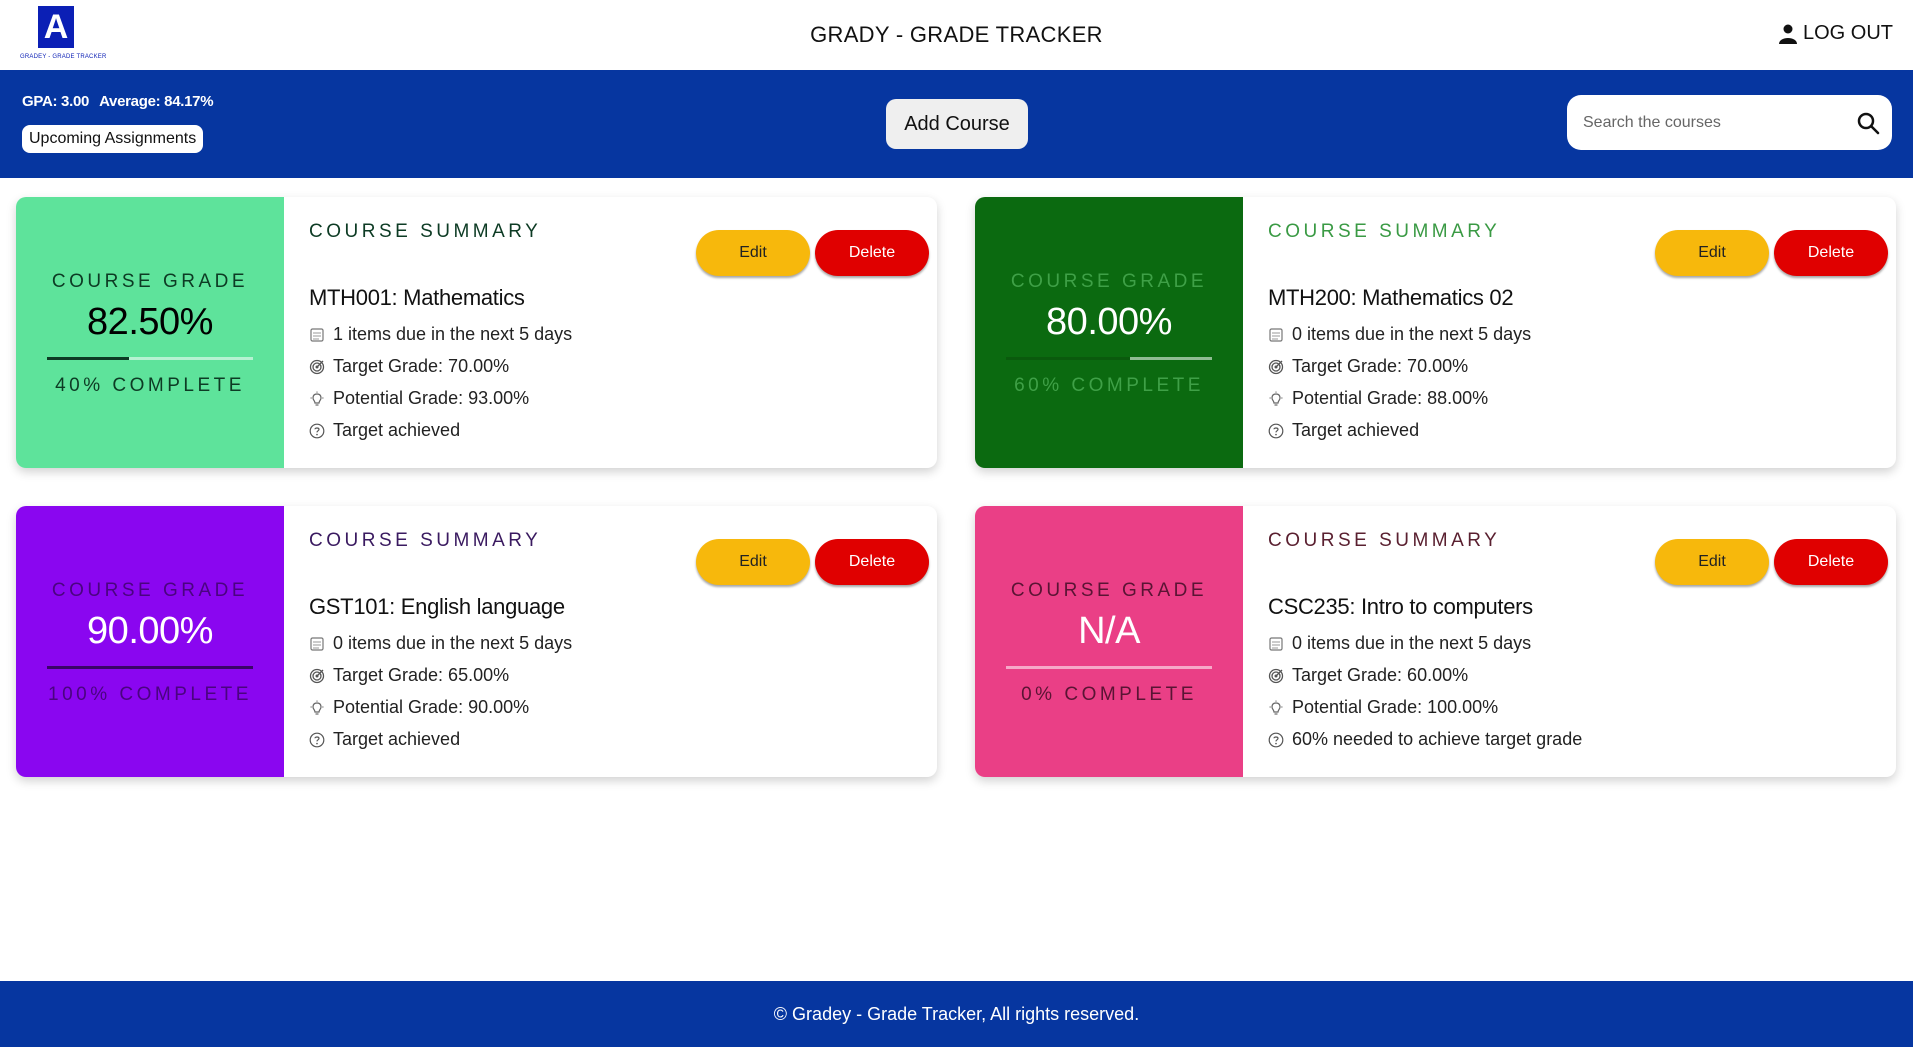  What do you see at coordinates (1868, 123) in the screenshot?
I see `search-icon` at bounding box center [1868, 123].